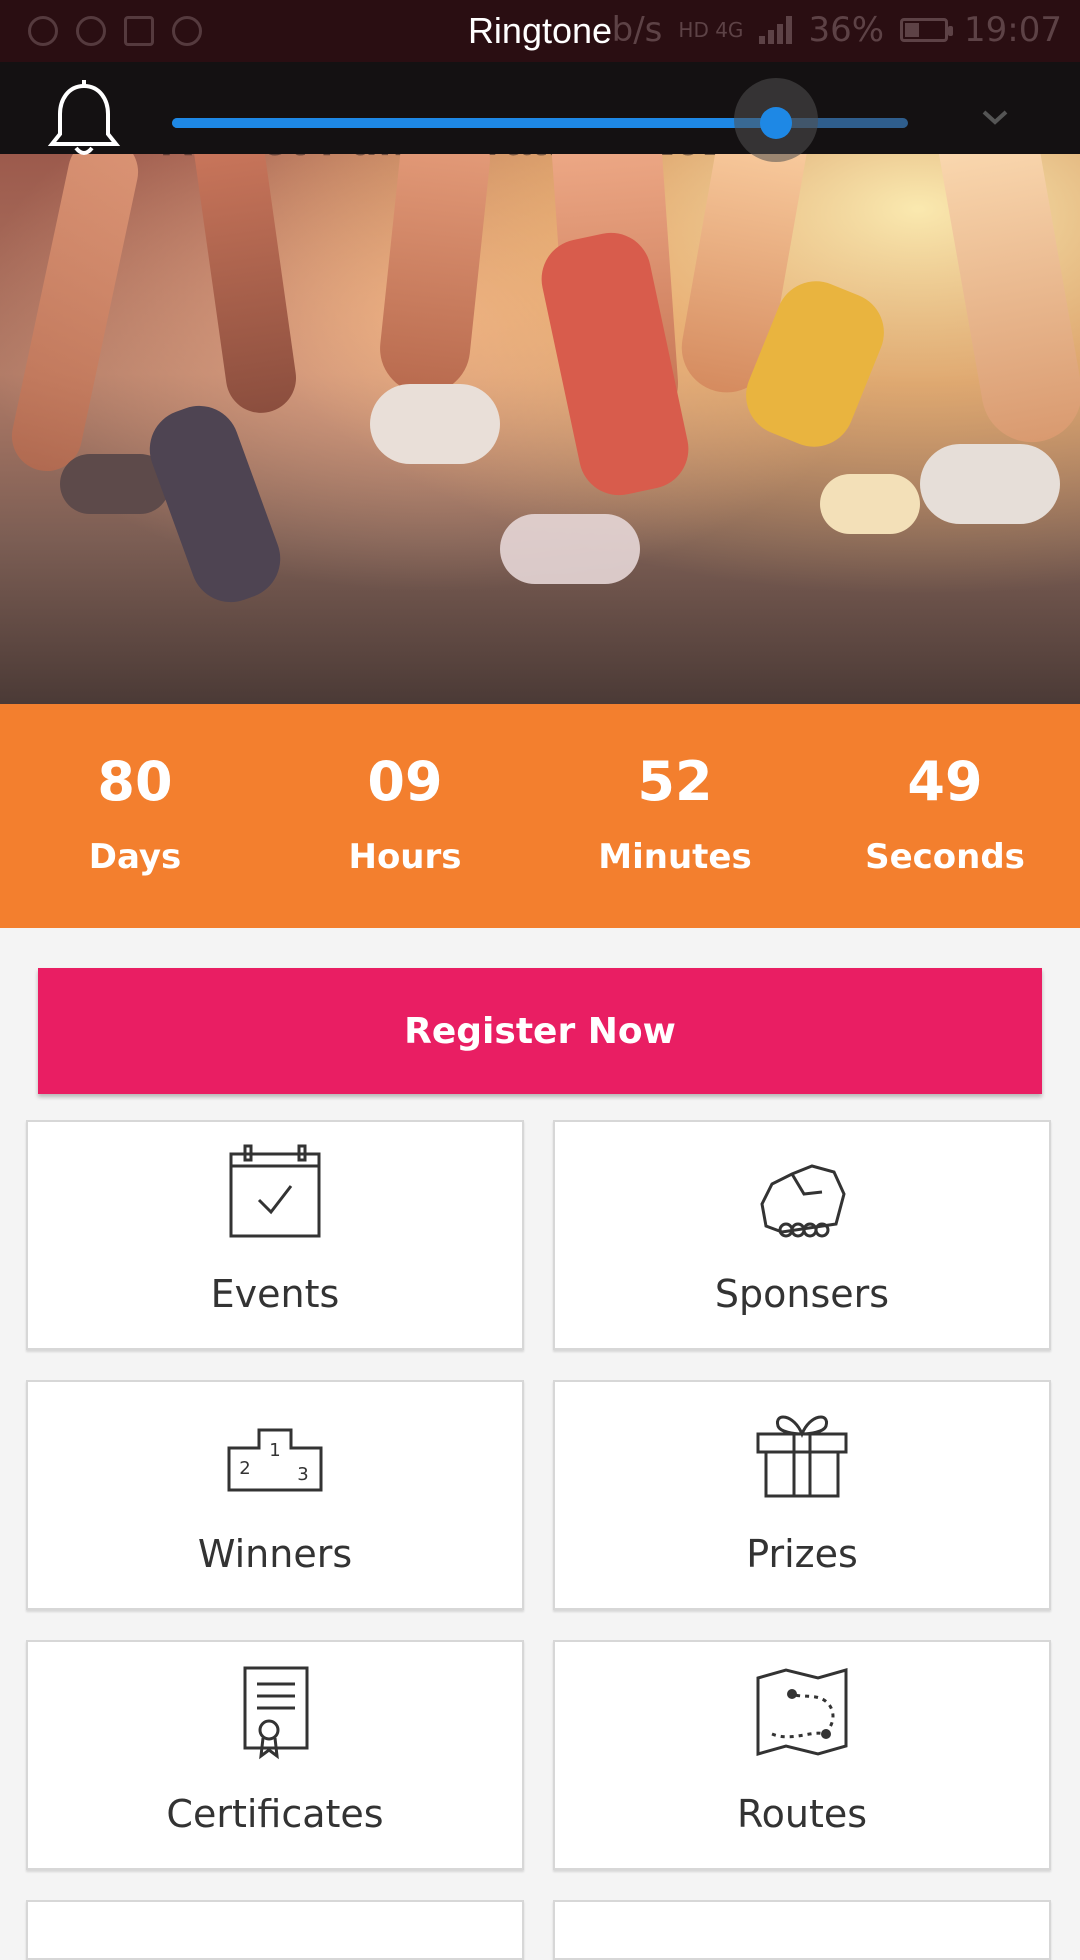 The width and height of the screenshot is (1080, 1960). Describe the element at coordinates (540, 112) in the screenshot. I see `volume-overlay` at that location.